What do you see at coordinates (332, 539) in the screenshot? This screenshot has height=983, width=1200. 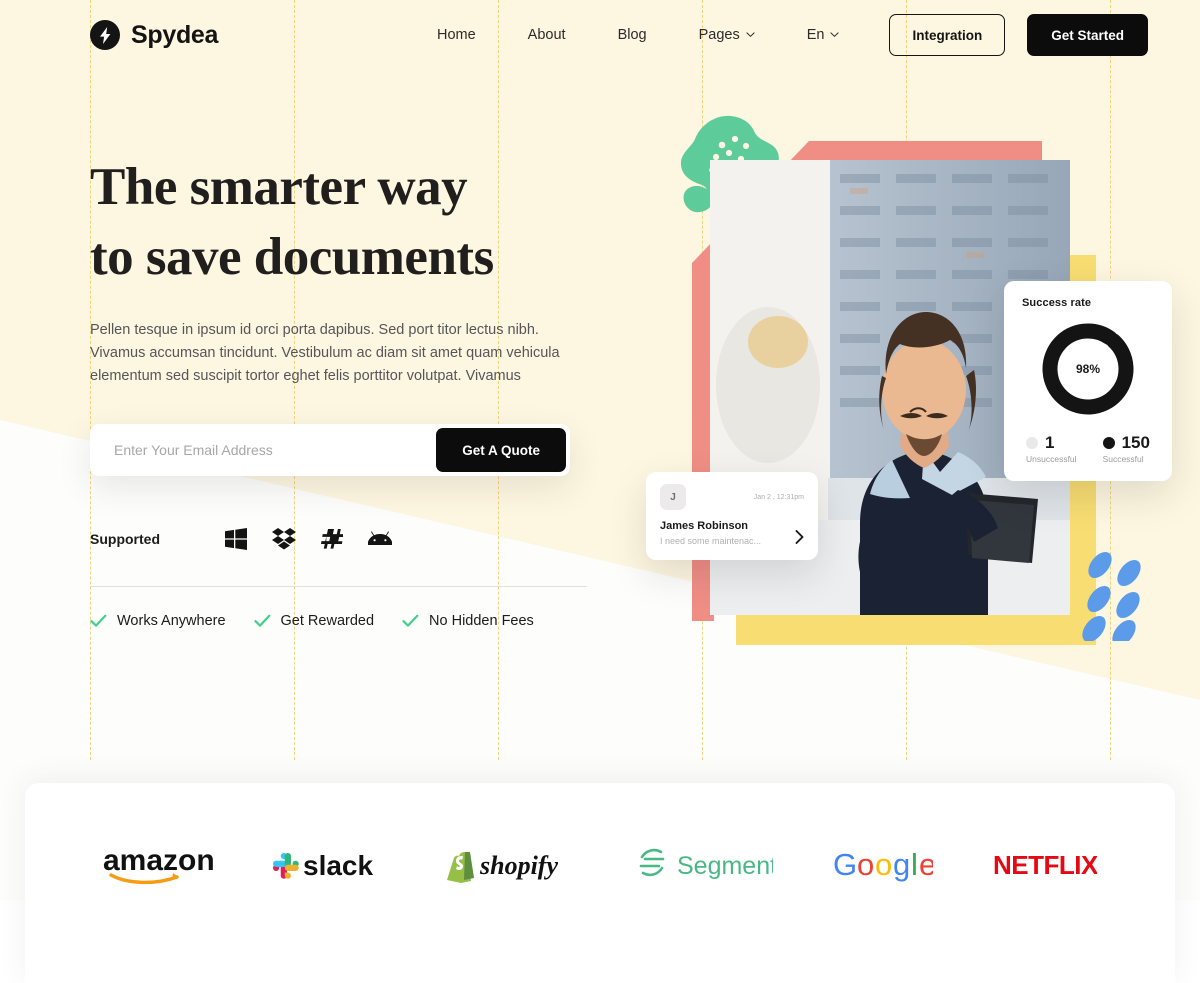 I see `slack-hash-icon` at bounding box center [332, 539].